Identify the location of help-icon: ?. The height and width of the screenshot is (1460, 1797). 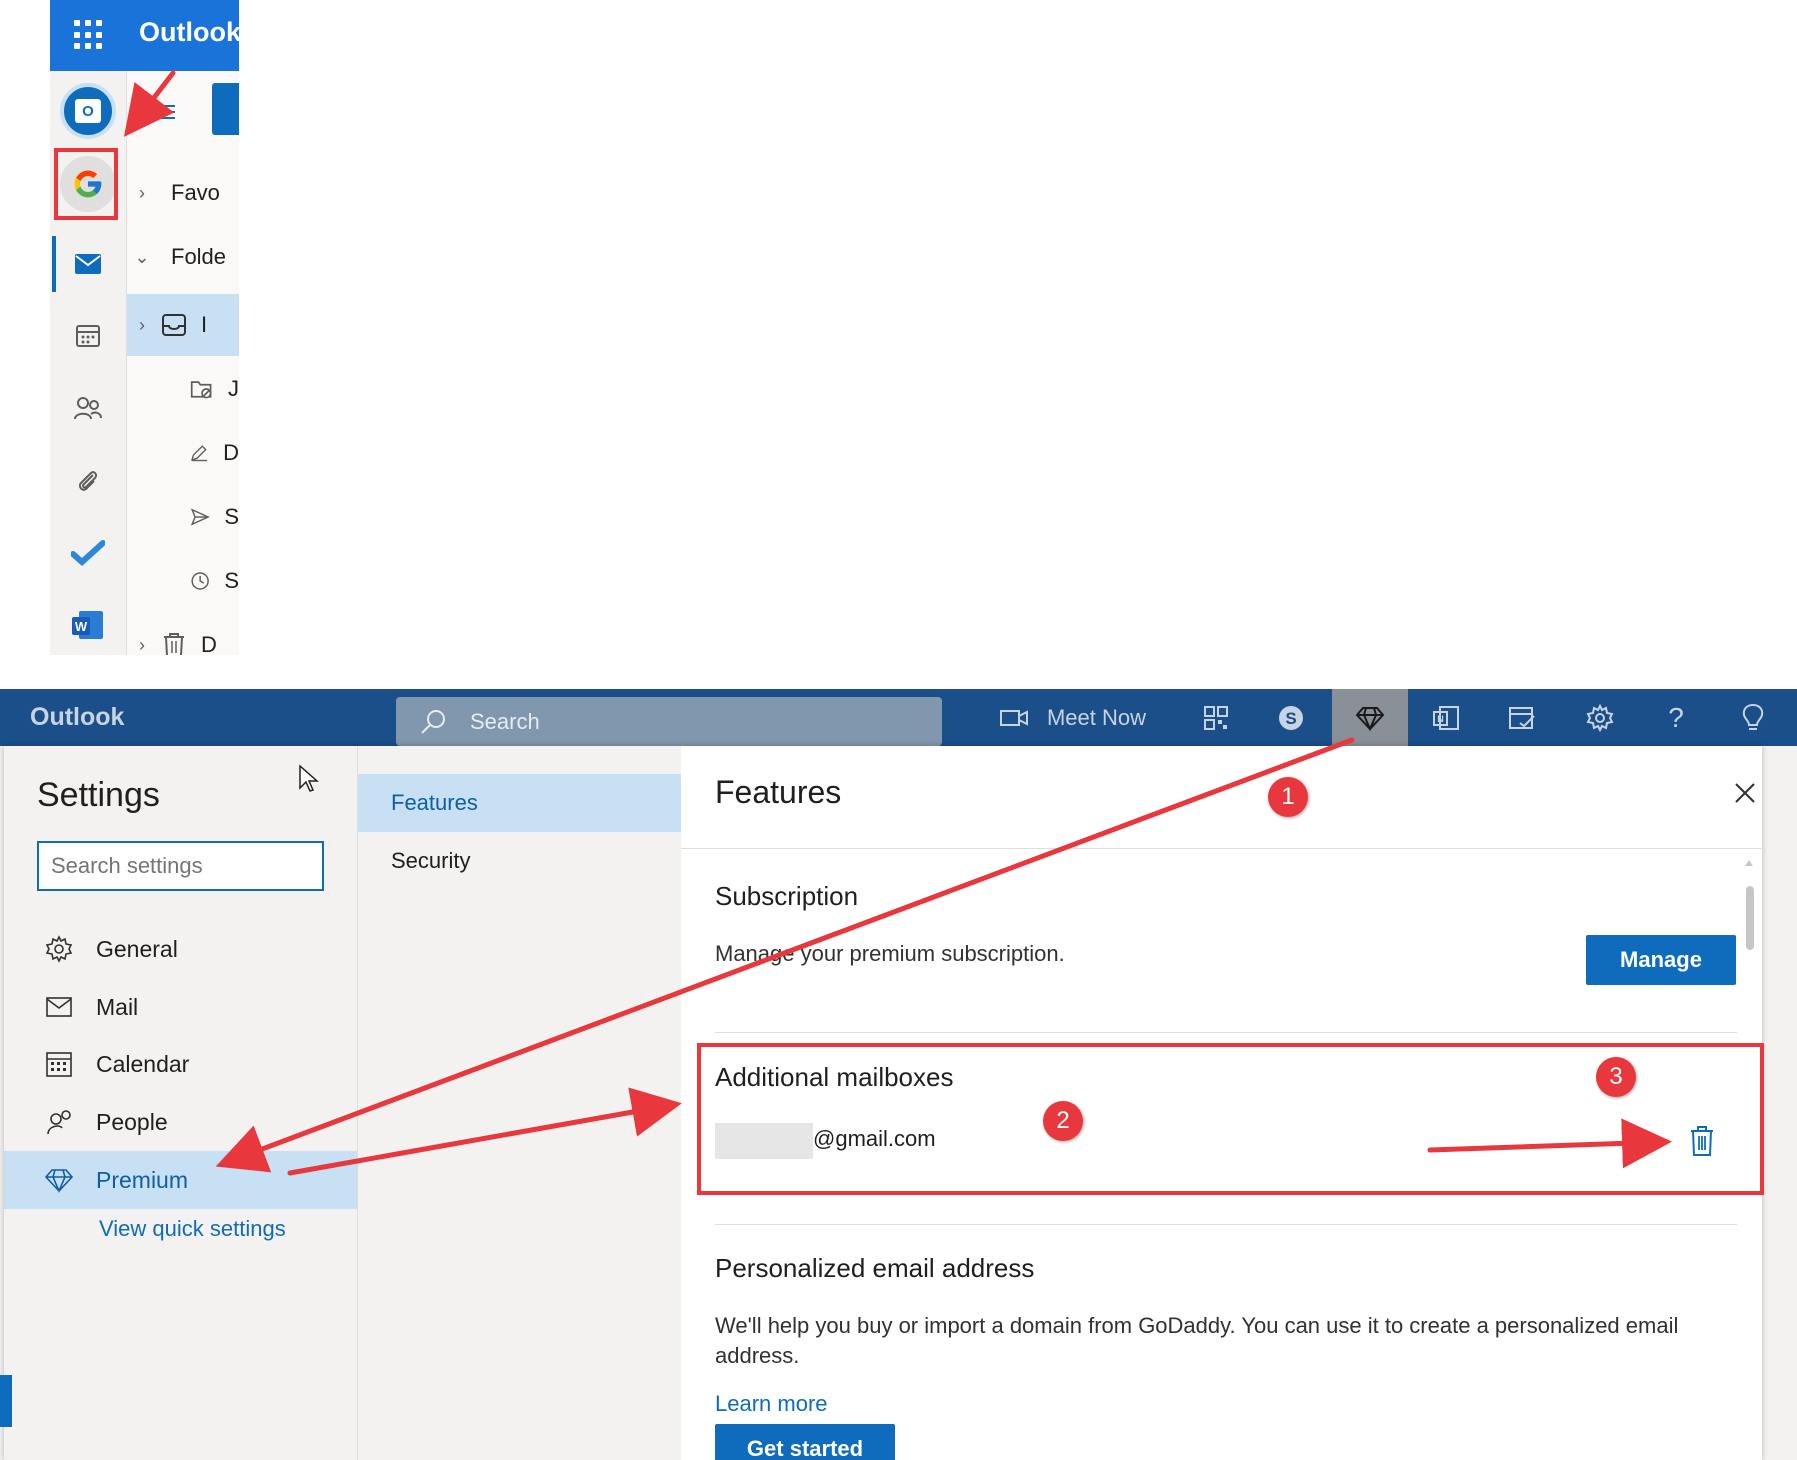
(1676, 717).